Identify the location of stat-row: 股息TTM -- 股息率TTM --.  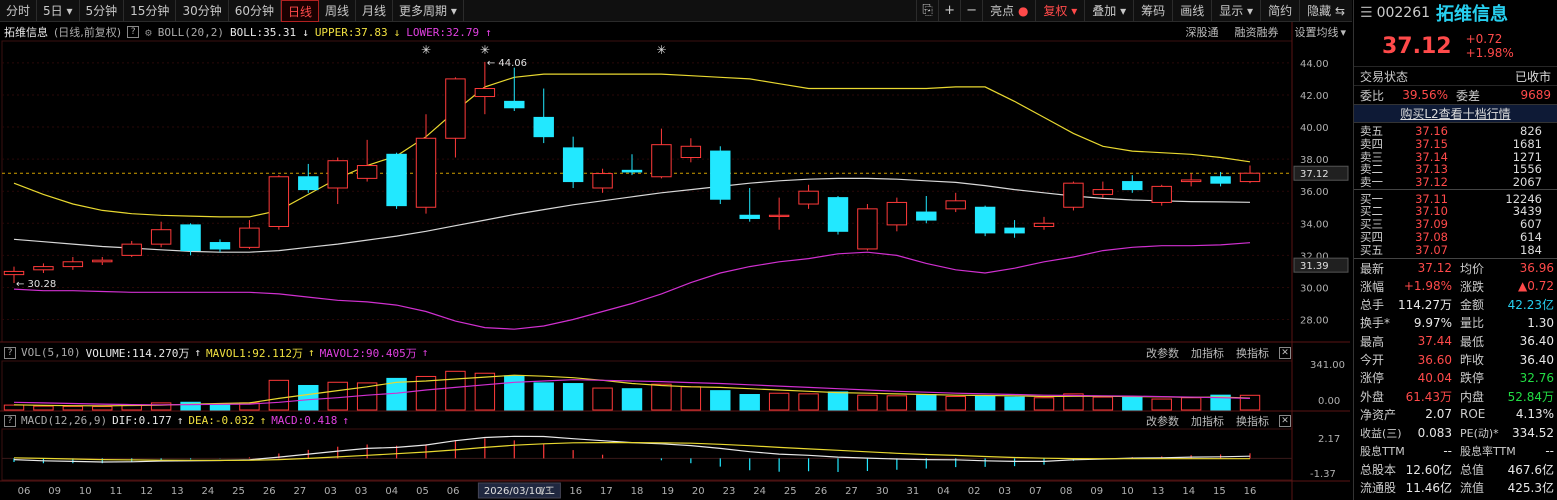
(1455, 451).